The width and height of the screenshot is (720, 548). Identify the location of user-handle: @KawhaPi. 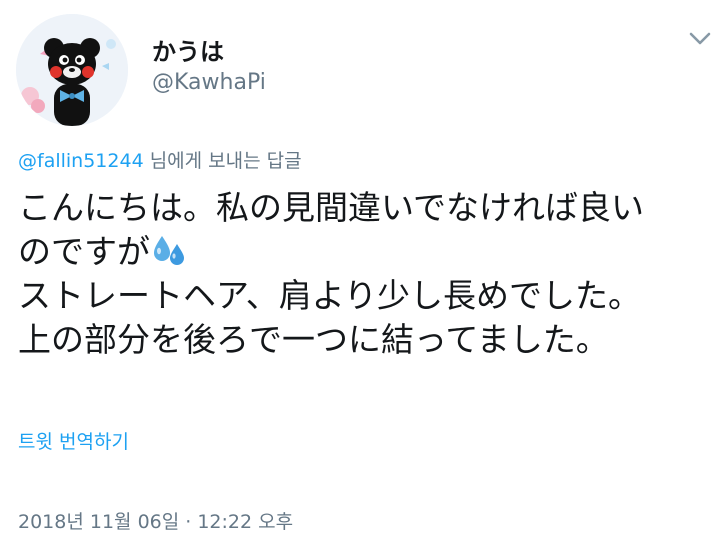
(209, 82).